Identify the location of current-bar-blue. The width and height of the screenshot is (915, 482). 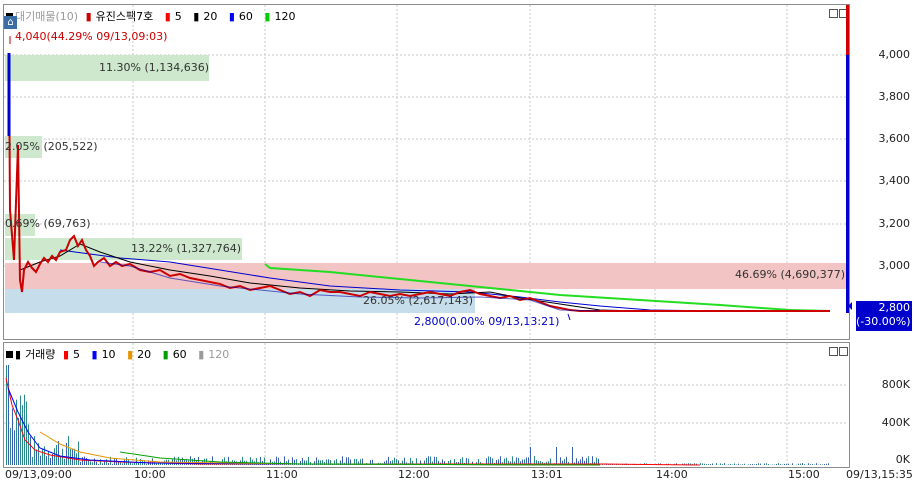
(847, 184).